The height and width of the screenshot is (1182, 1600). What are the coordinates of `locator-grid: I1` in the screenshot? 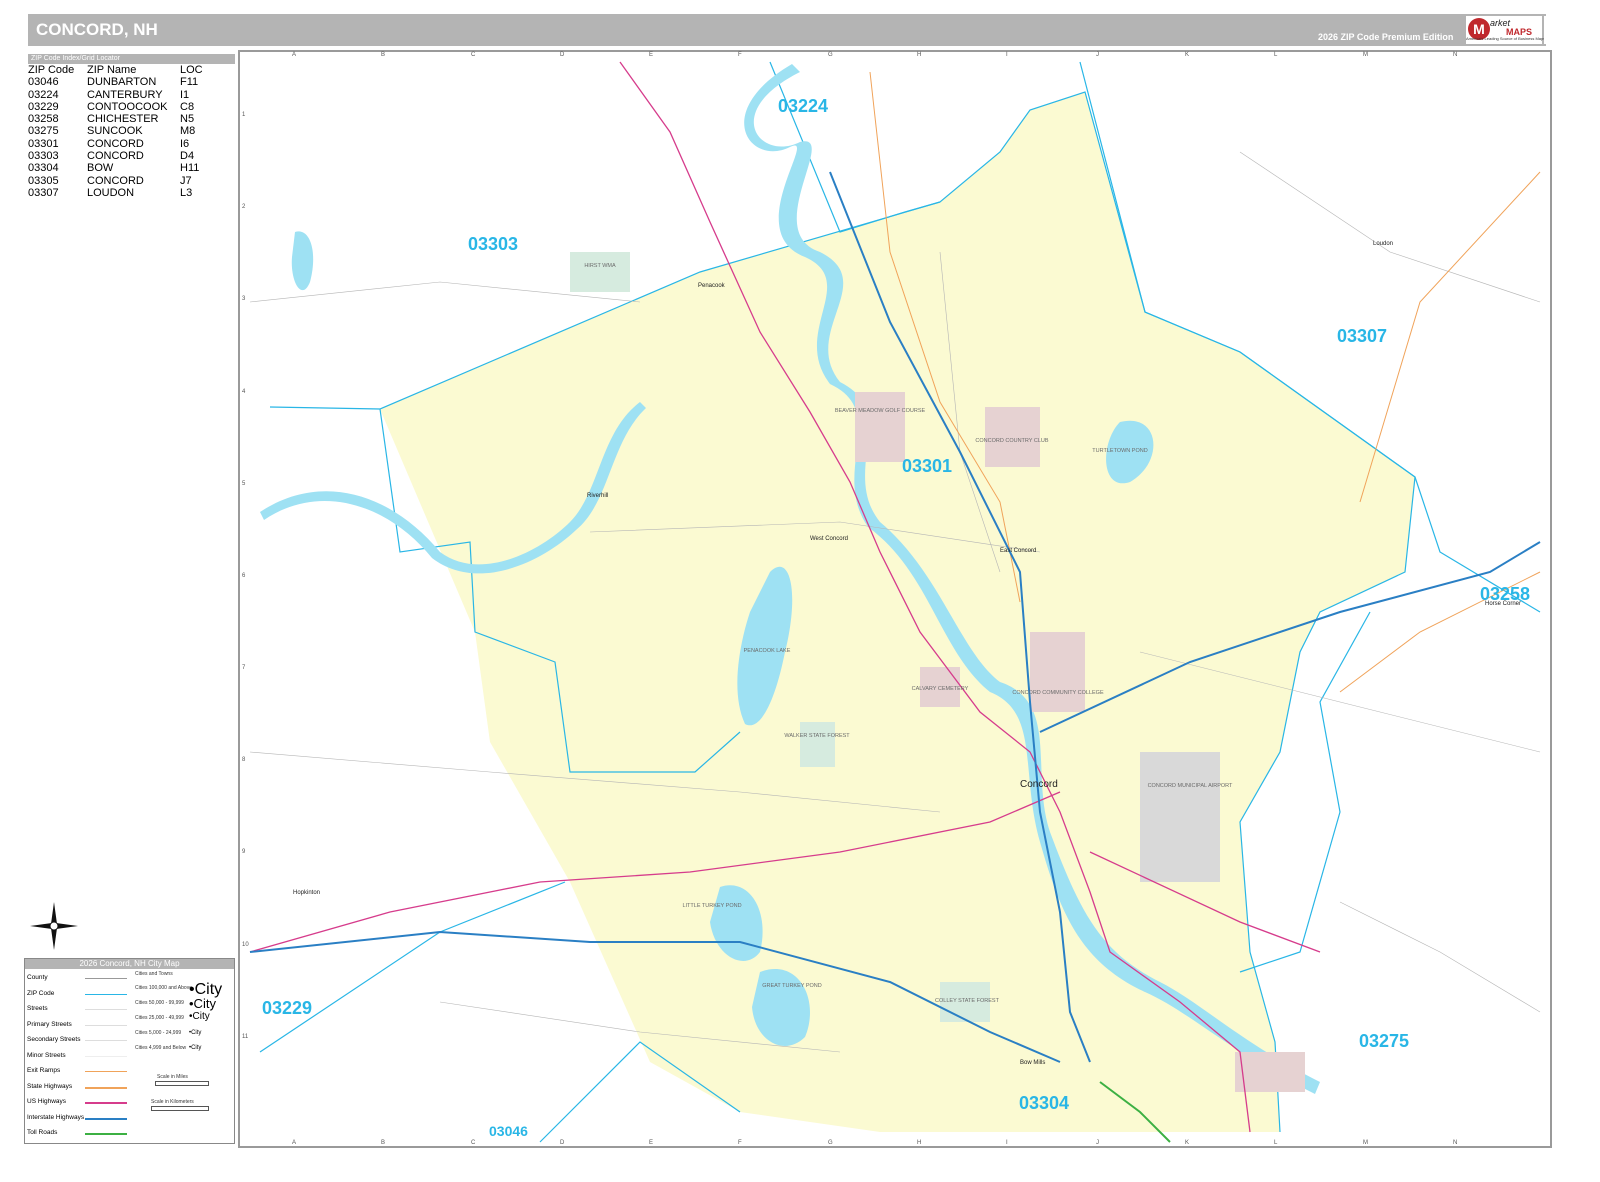 It's located at (185, 94).